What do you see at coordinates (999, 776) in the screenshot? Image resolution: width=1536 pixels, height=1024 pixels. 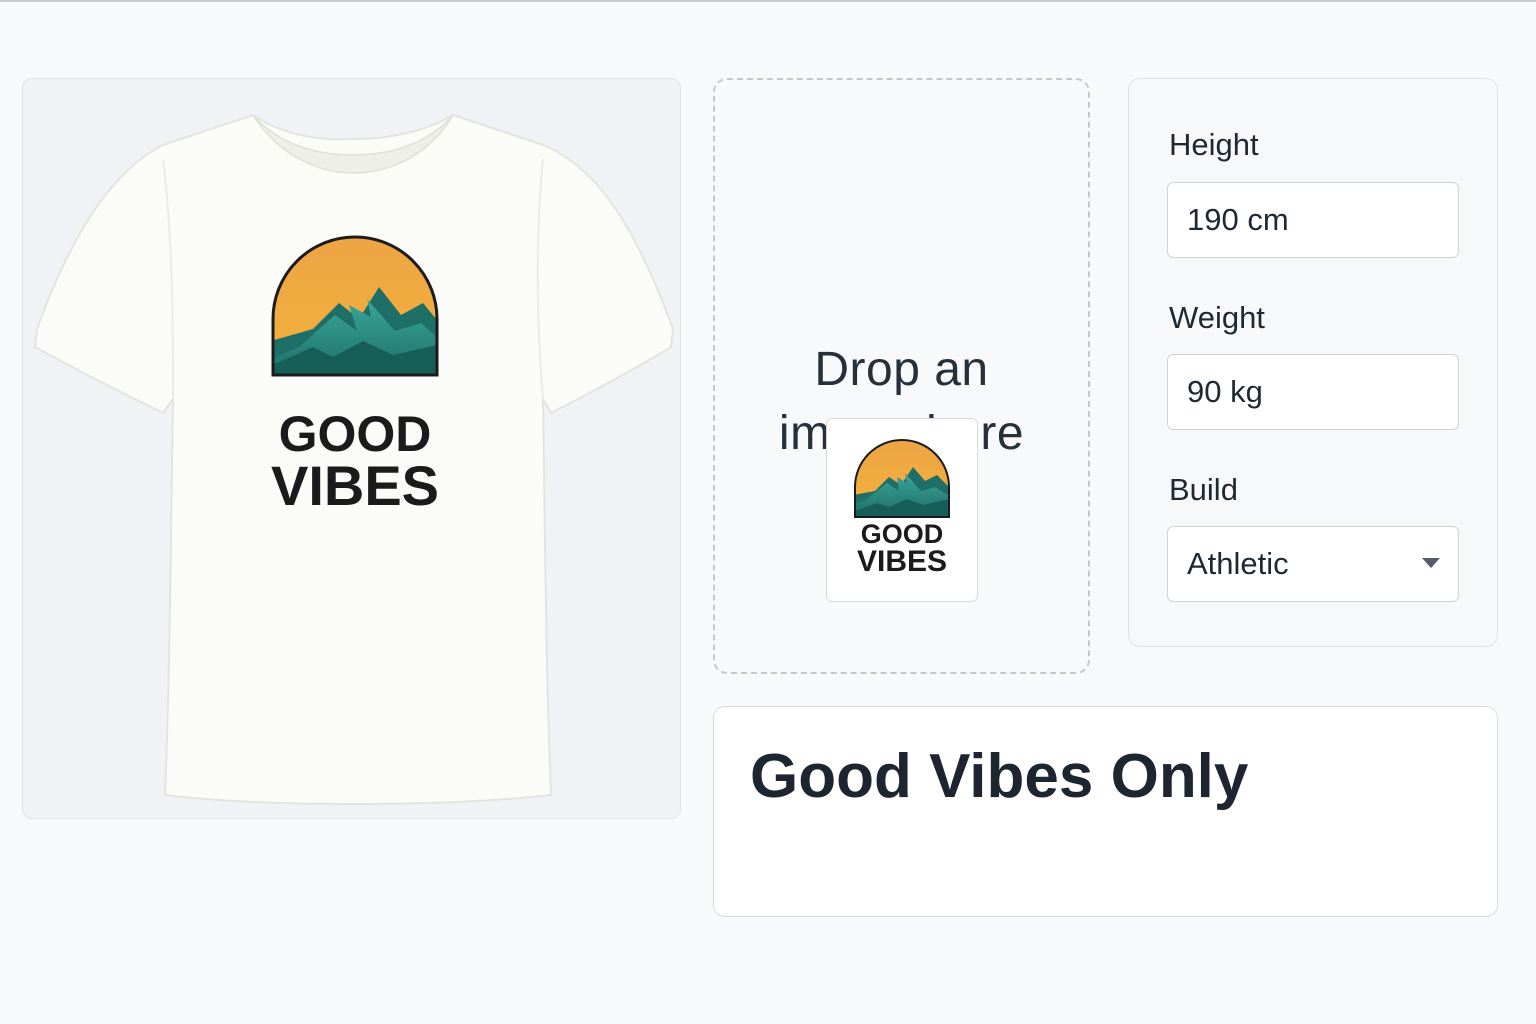 I see `product-title: Good Vibes Only` at bounding box center [999, 776].